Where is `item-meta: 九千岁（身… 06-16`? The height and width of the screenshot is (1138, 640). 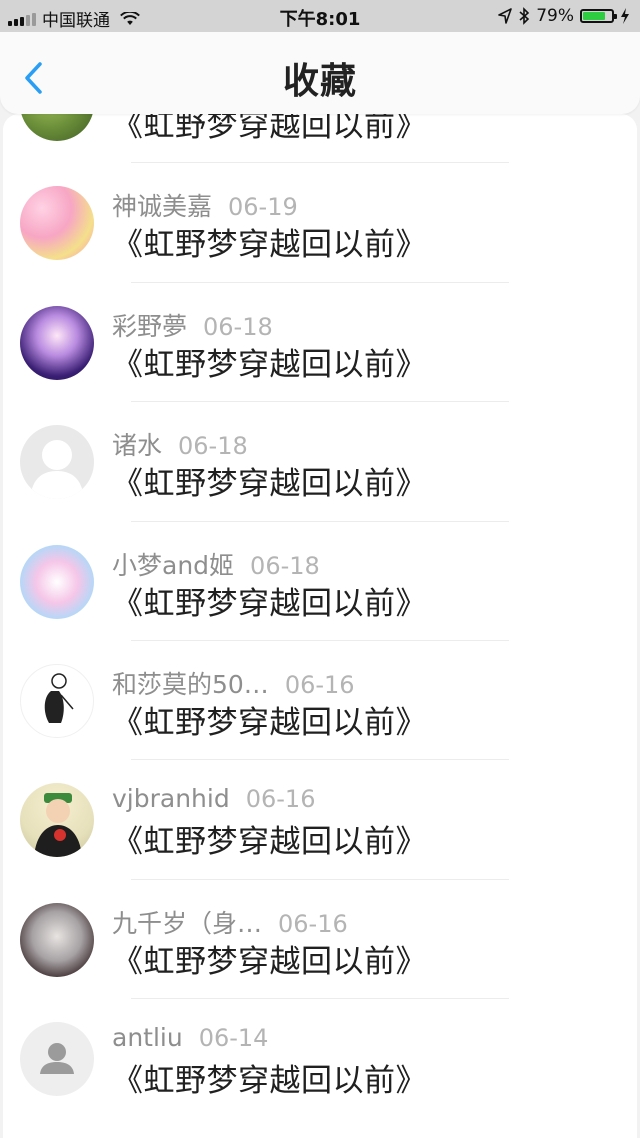 item-meta: 九千岁（身… 06-16 is located at coordinates (230, 922).